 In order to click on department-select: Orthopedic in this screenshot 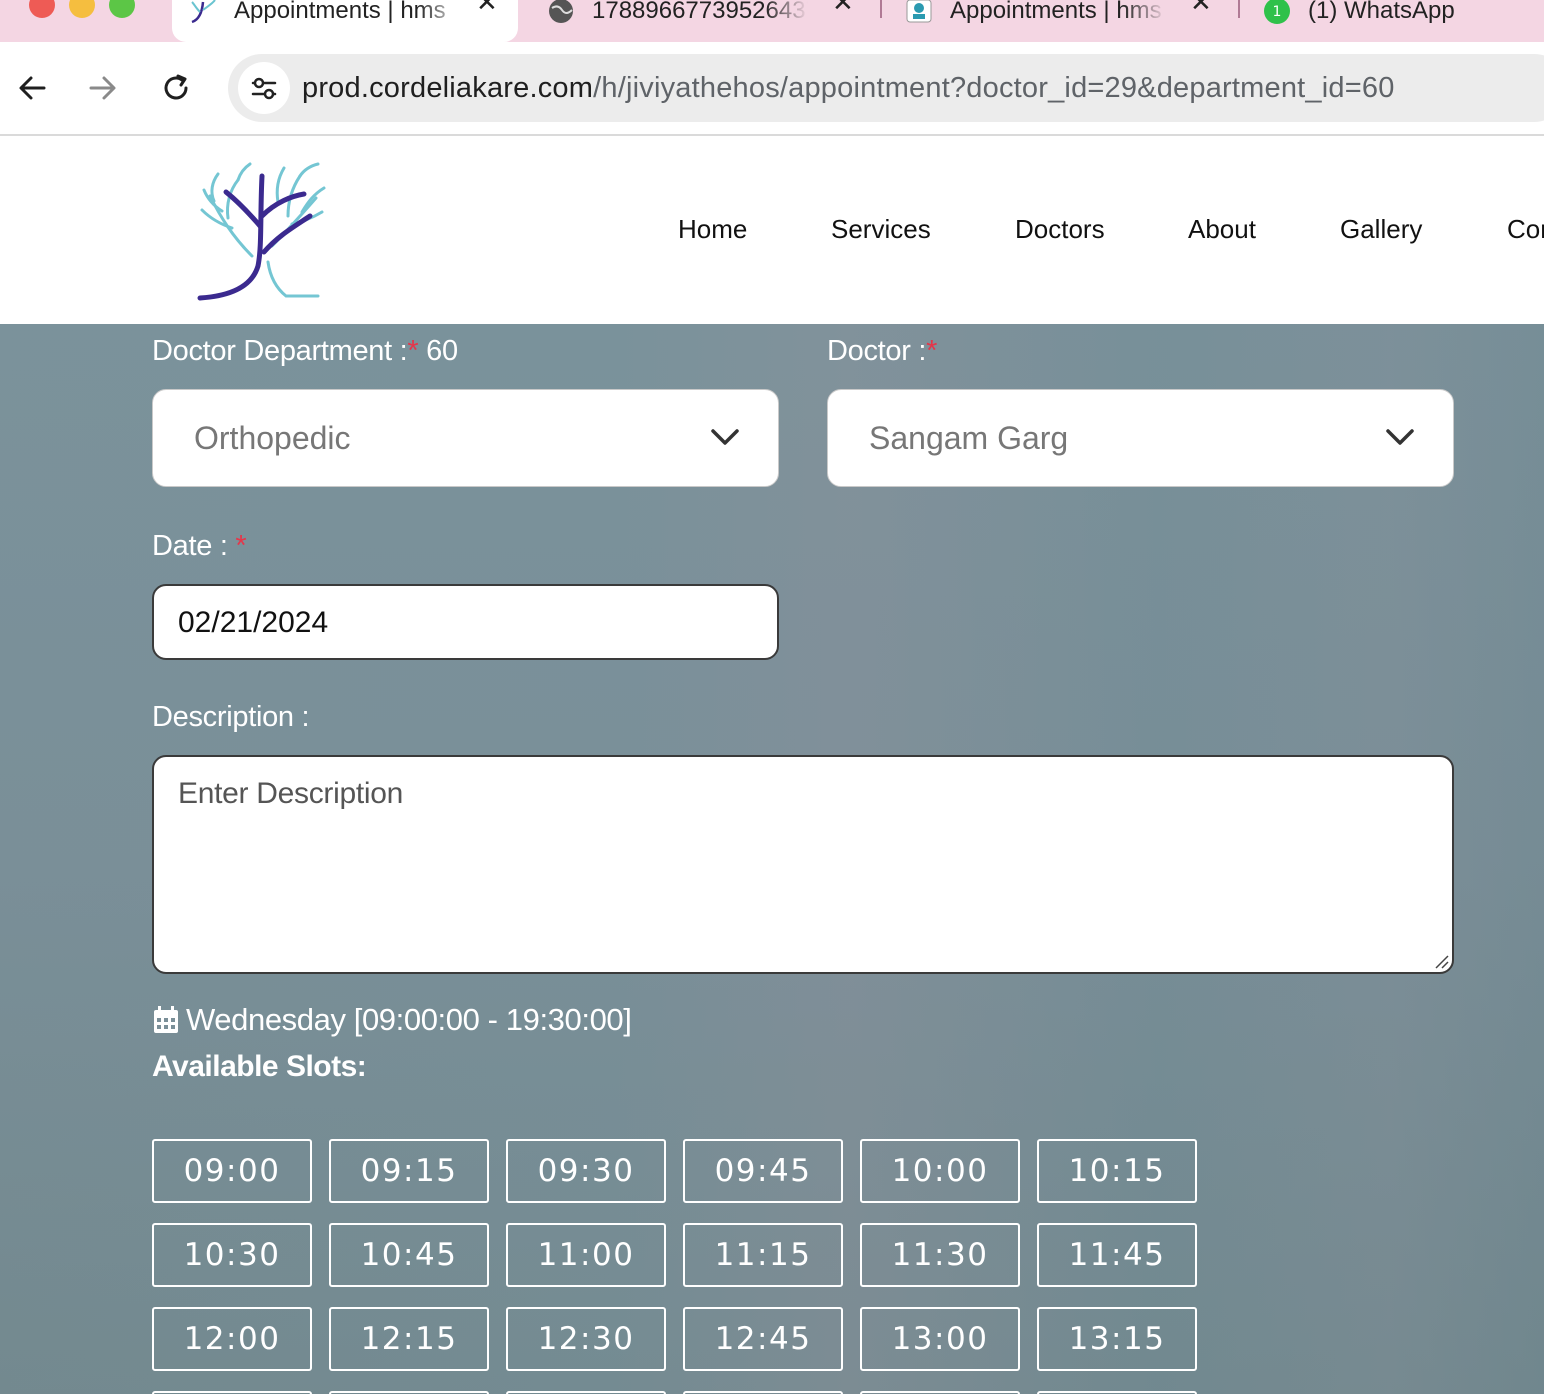, I will do `click(465, 438)`.